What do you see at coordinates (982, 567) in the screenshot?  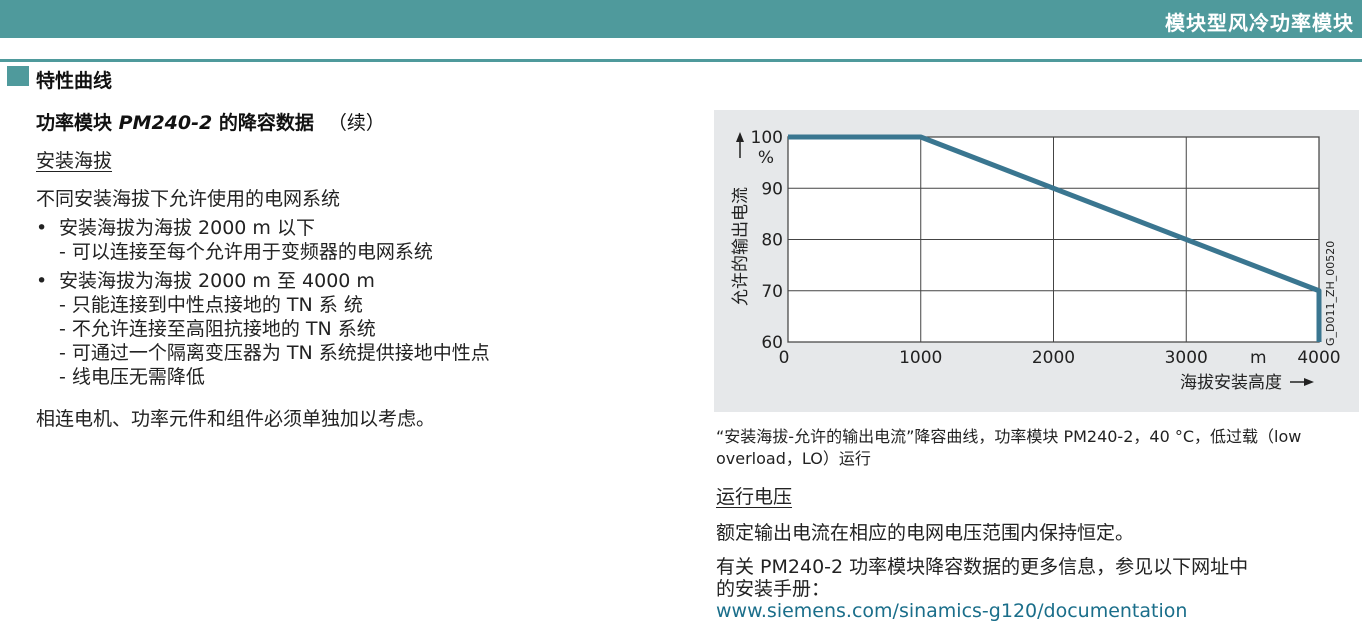 I see `voltage-more-line1: 有关 PM240-2 功率模块降容数据的更多信息，参见以下网址中` at bounding box center [982, 567].